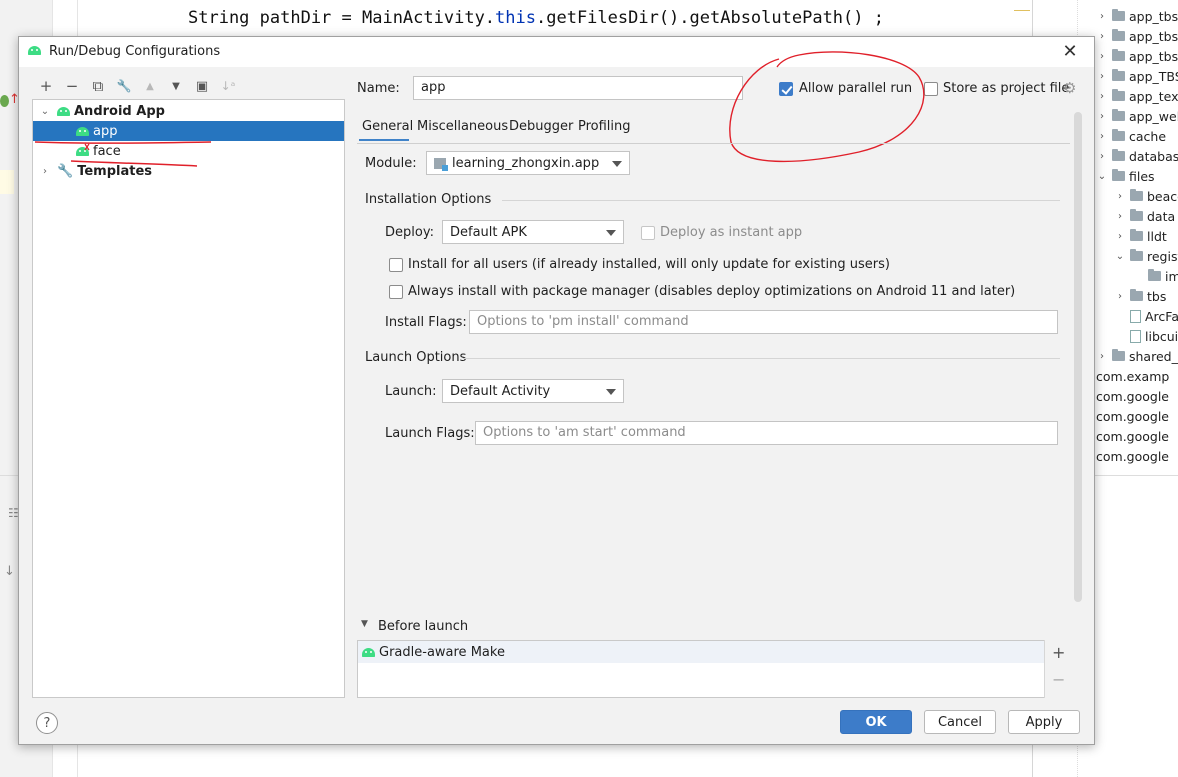  Describe the element at coordinates (1137, 96) in the screenshot. I see `project-tree-item: › app_text` at that location.